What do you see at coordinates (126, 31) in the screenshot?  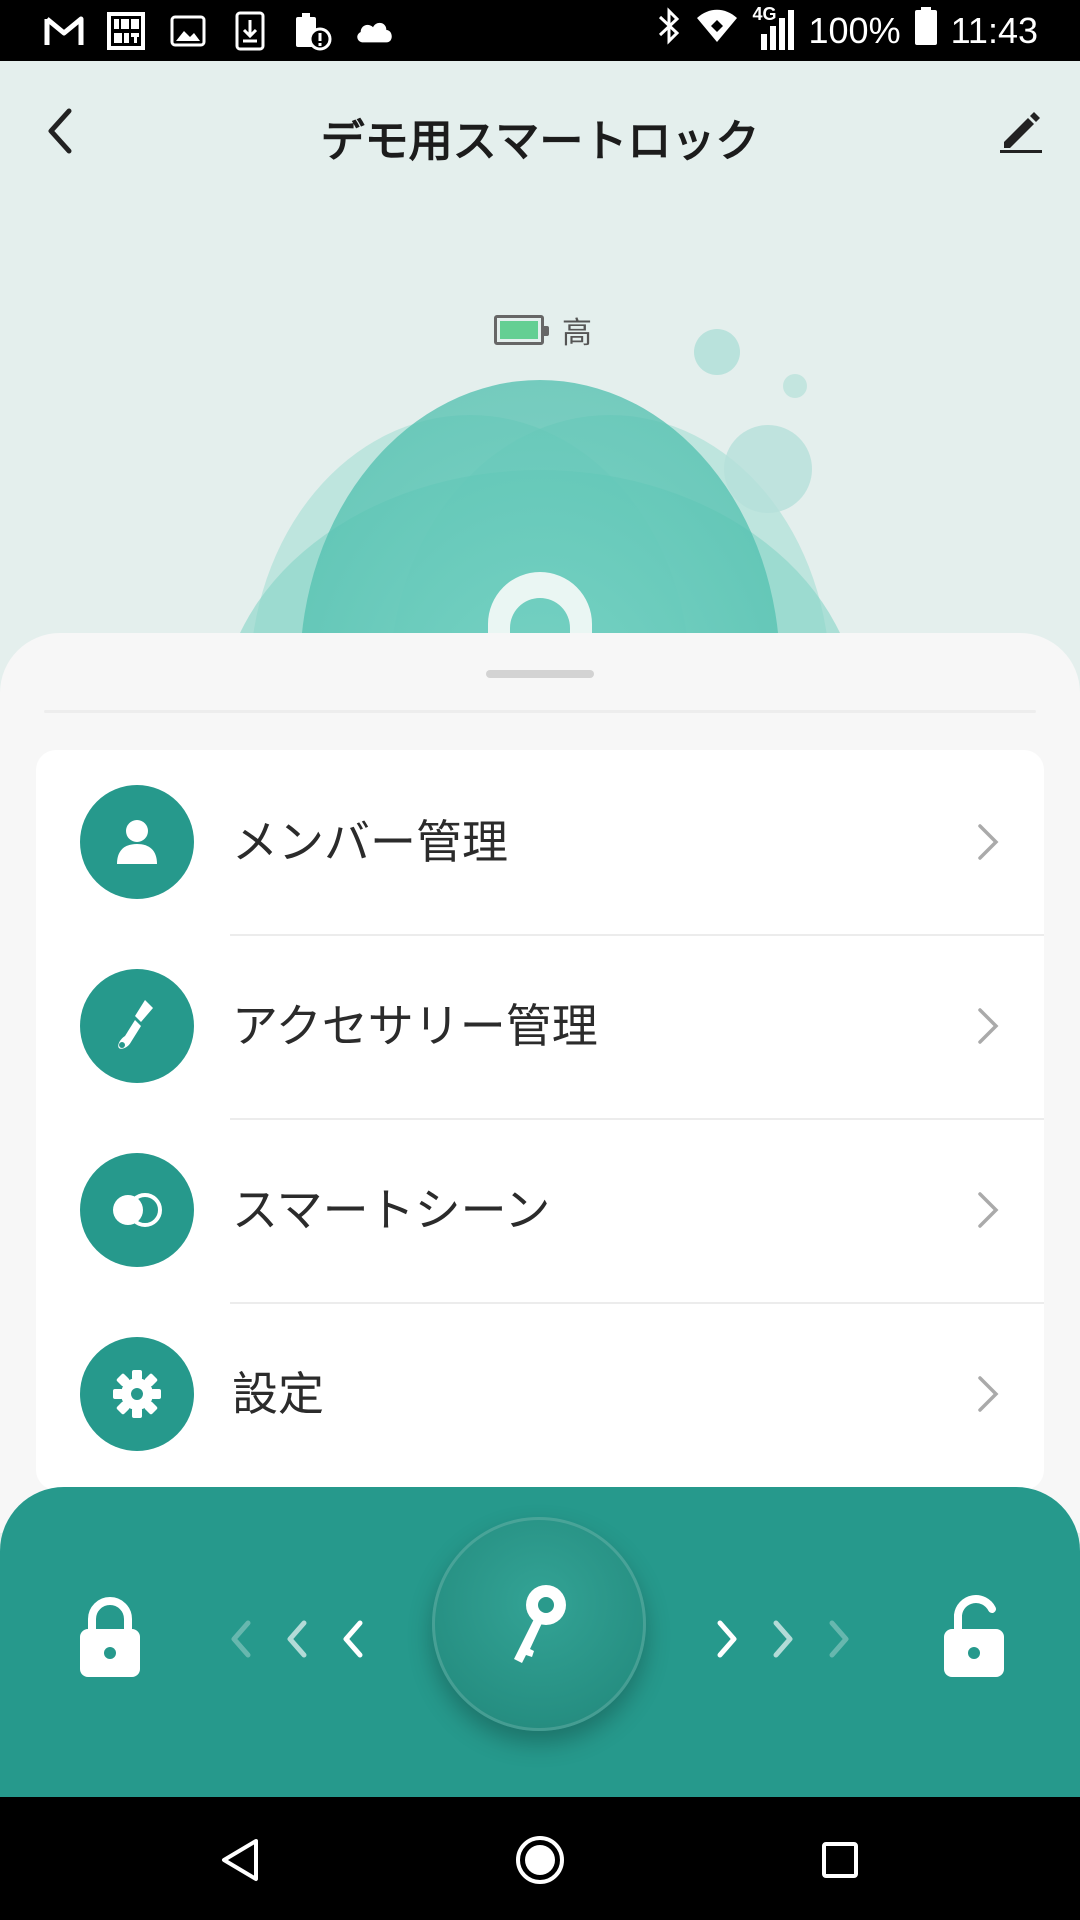 I see `iconit-icon` at bounding box center [126, 31].